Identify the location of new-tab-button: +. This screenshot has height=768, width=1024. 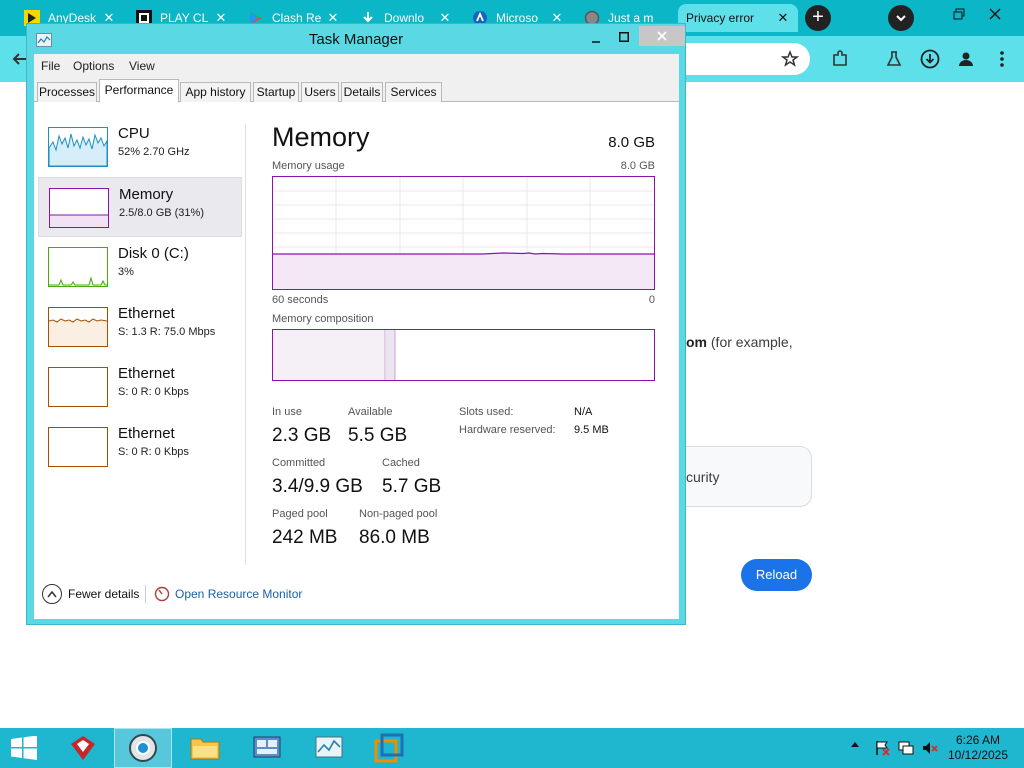
(818, 18).